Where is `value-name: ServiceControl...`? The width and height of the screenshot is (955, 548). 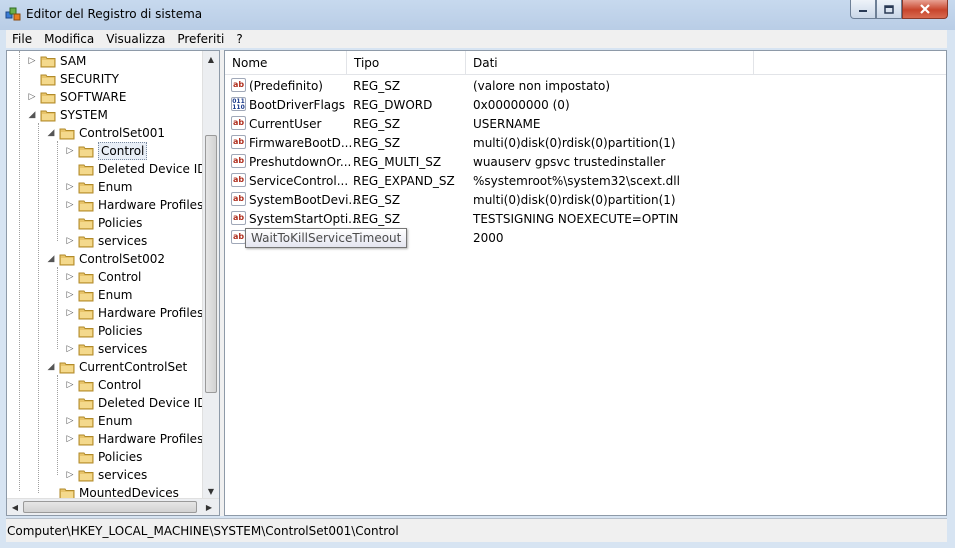
value-name: ServiceControl... is located at coordinates (299, 181).